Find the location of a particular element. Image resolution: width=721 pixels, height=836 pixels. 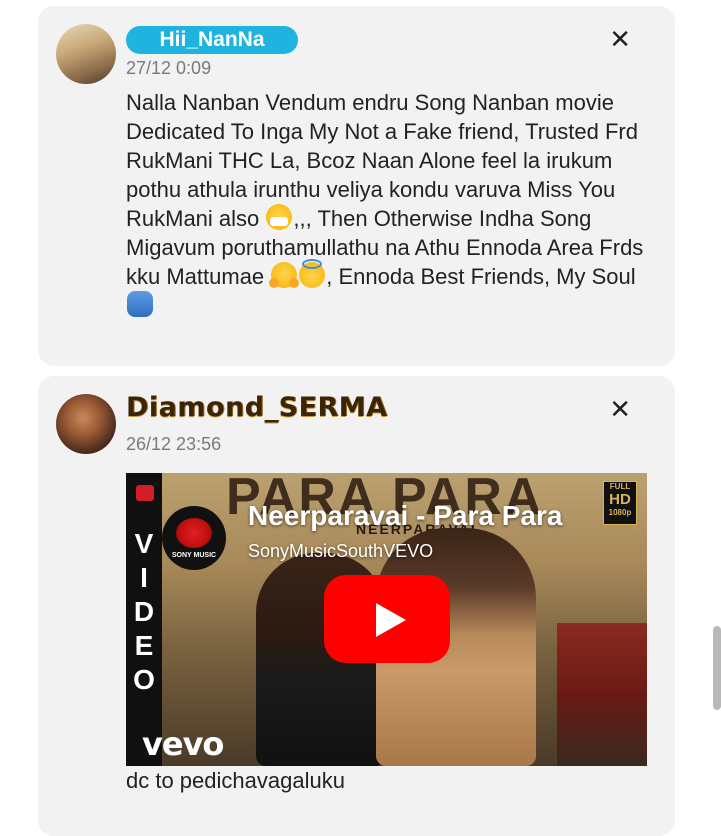

video-title: Neerparavai - Para Para is located at coordinates (405, 516).